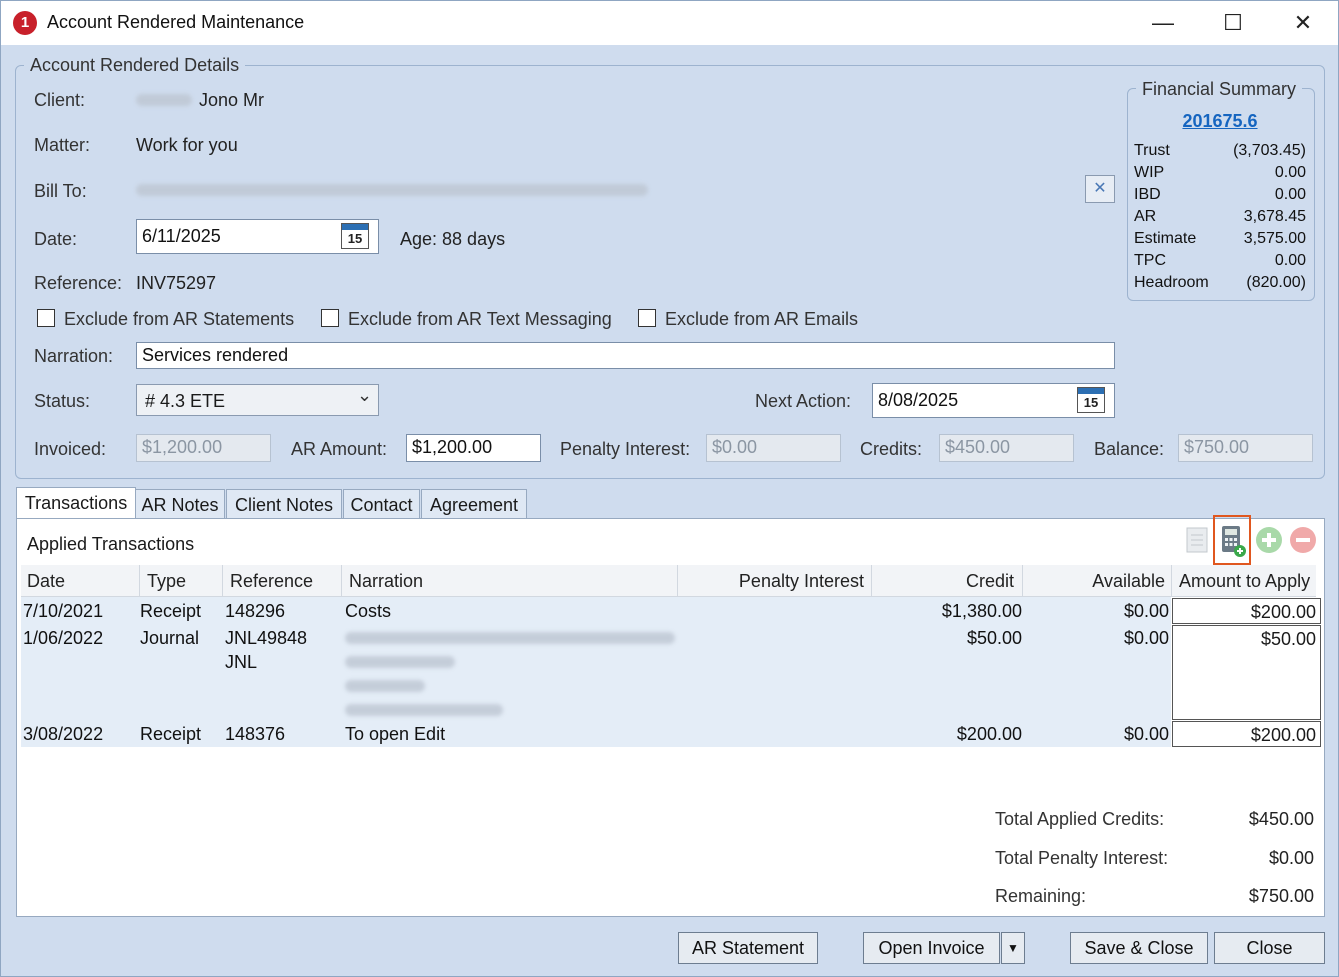 The height and width of the screenshot is (977, 1339). What do you see at coordinates (381, 504) in the screenshot?
I see `tab-contact: Contact` at bounding box center [381, 504].